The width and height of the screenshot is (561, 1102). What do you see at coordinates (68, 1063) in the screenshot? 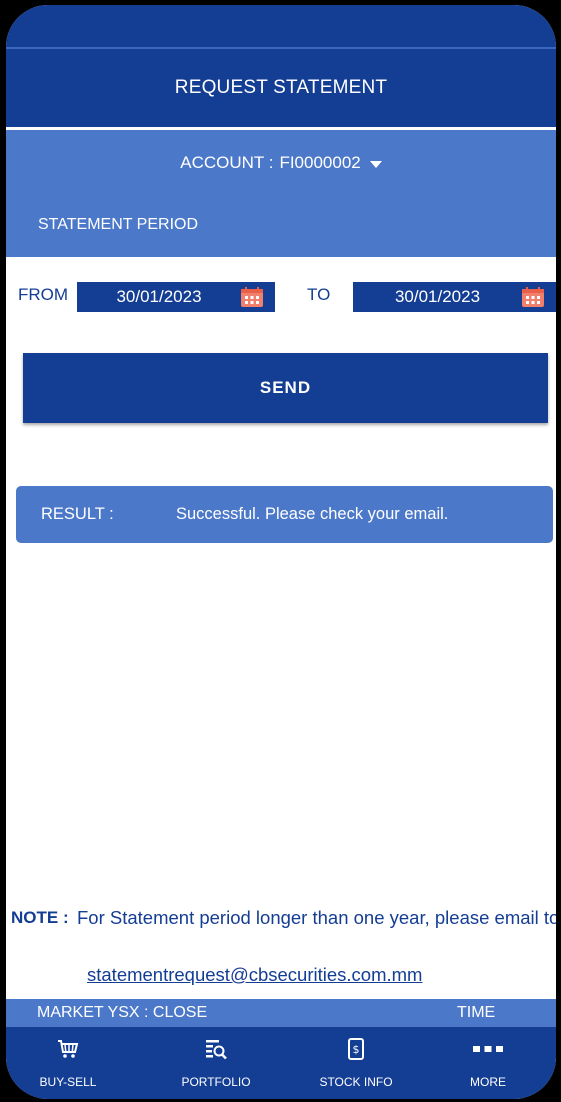
I see `nav-buy-sell: BUY-SELL` at bounding box center [68, 1063].